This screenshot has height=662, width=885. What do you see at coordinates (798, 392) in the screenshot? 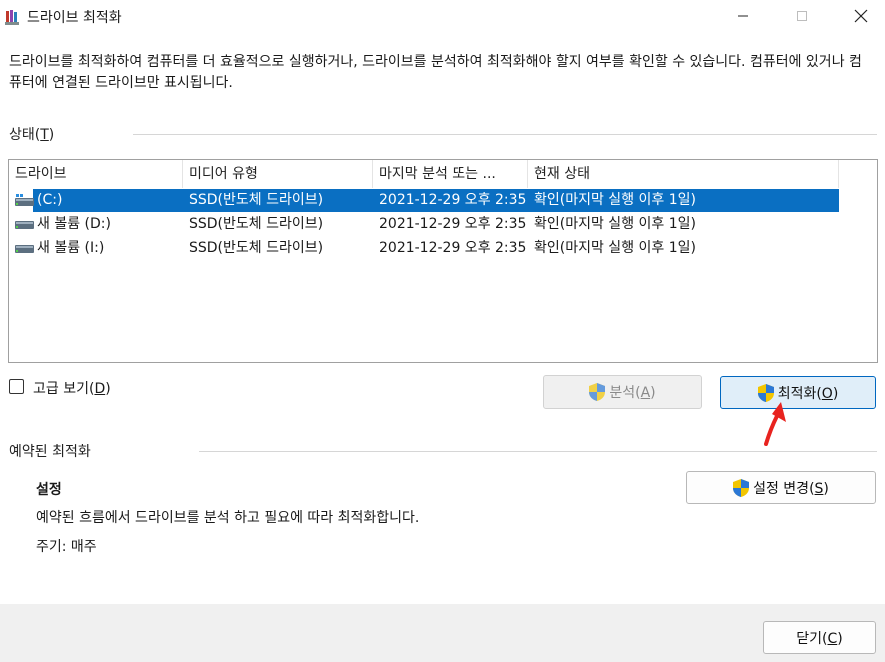
I see `optimize-button: 최적화(O)` at bounding box center [798, 392].